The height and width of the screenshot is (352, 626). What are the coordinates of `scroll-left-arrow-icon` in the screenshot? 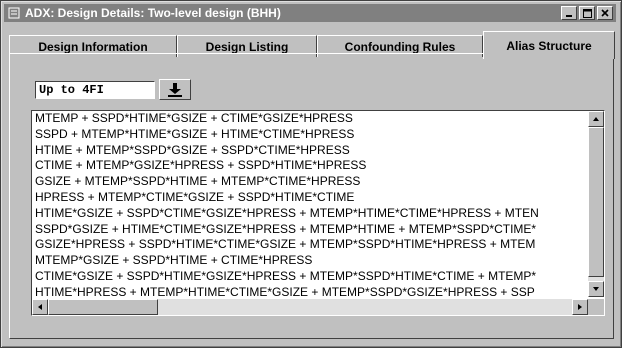 It's located at (40, 307).